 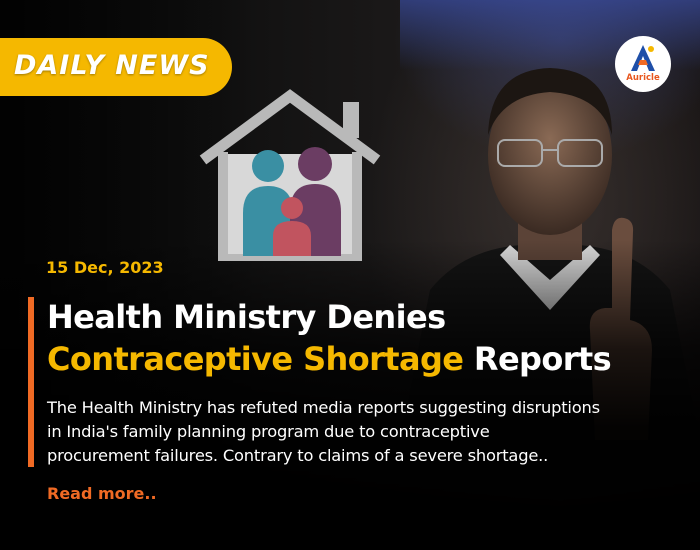 I want to click on headline-highlight: Contraceptive Shortage, so click(x=255, y=359).